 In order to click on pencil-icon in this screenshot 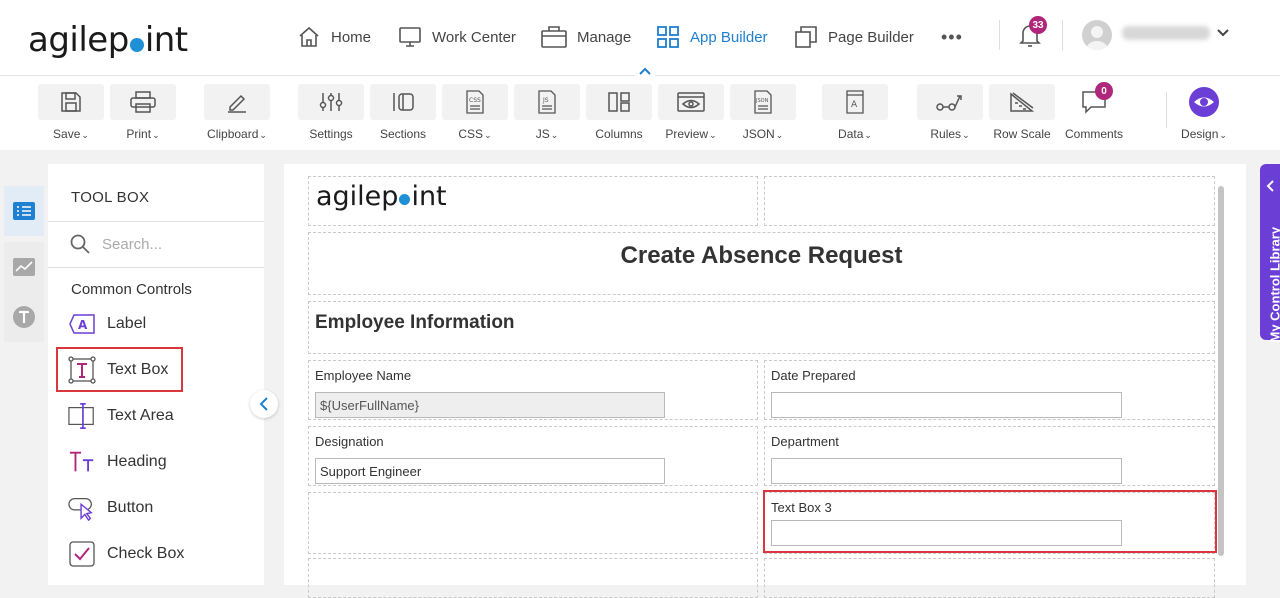, I will do `click(237, 102)`.